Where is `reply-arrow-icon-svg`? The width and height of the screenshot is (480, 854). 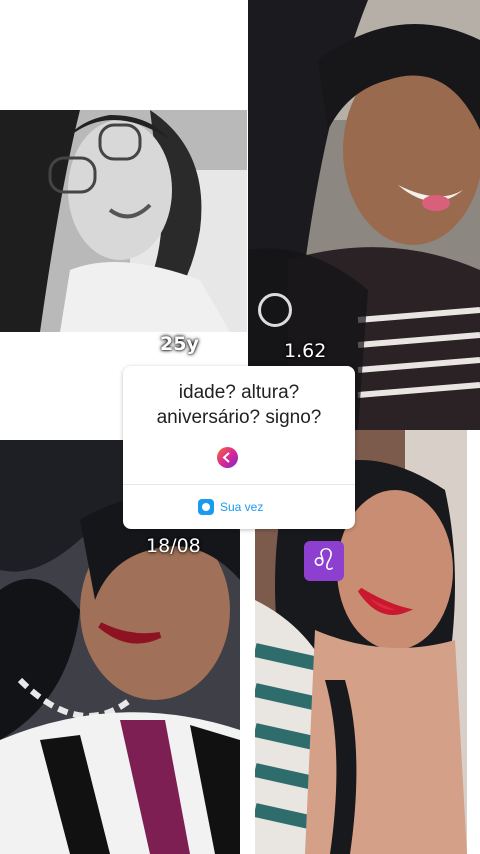
reply-arrow-icon-svg is located at coordinates (226, 457).